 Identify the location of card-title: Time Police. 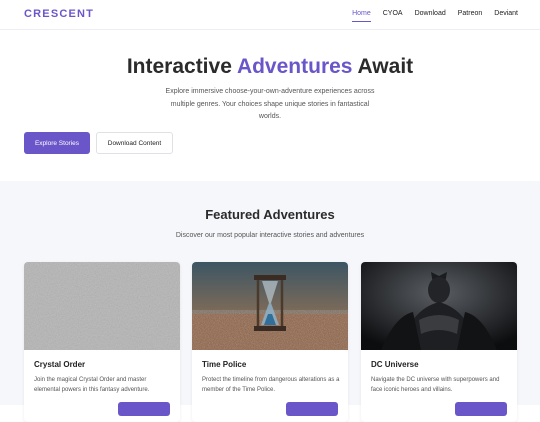
(224, 364).